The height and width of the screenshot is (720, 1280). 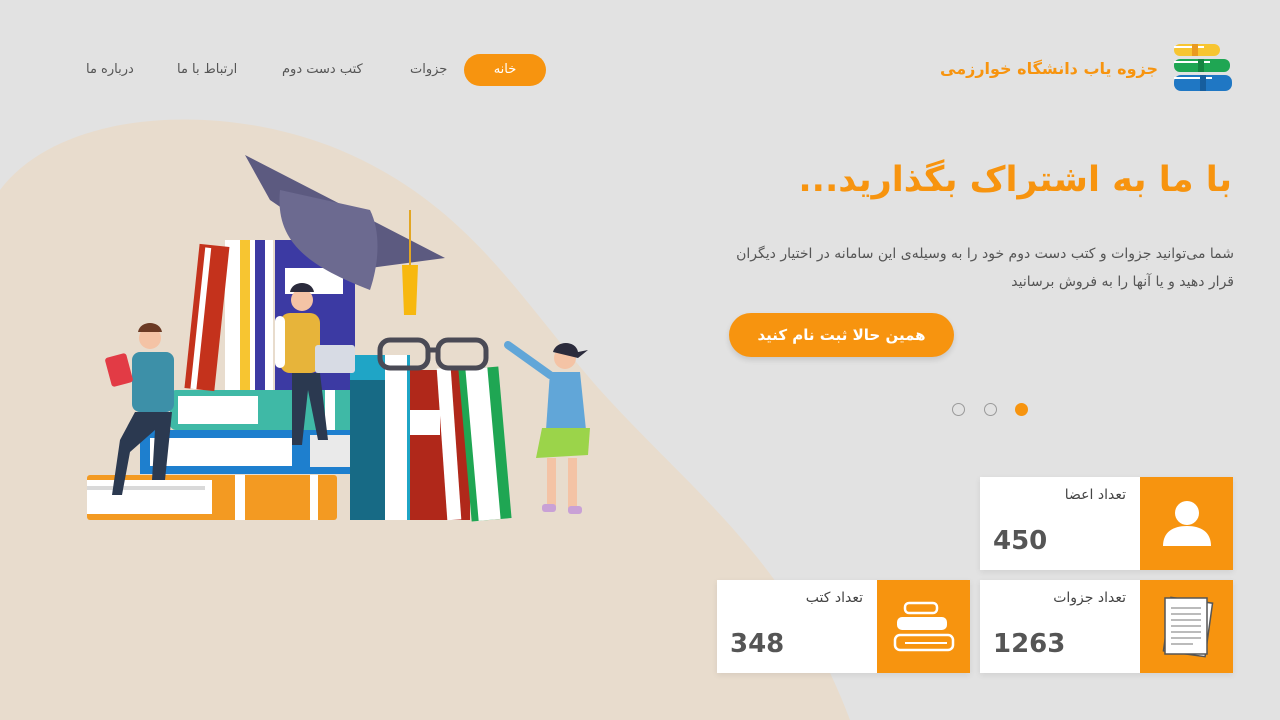 What do you see at coordinates (322, 70) in the screenshot?
I see `nav-used-books: کتب دست دوم` at bounding box center [322, 70].